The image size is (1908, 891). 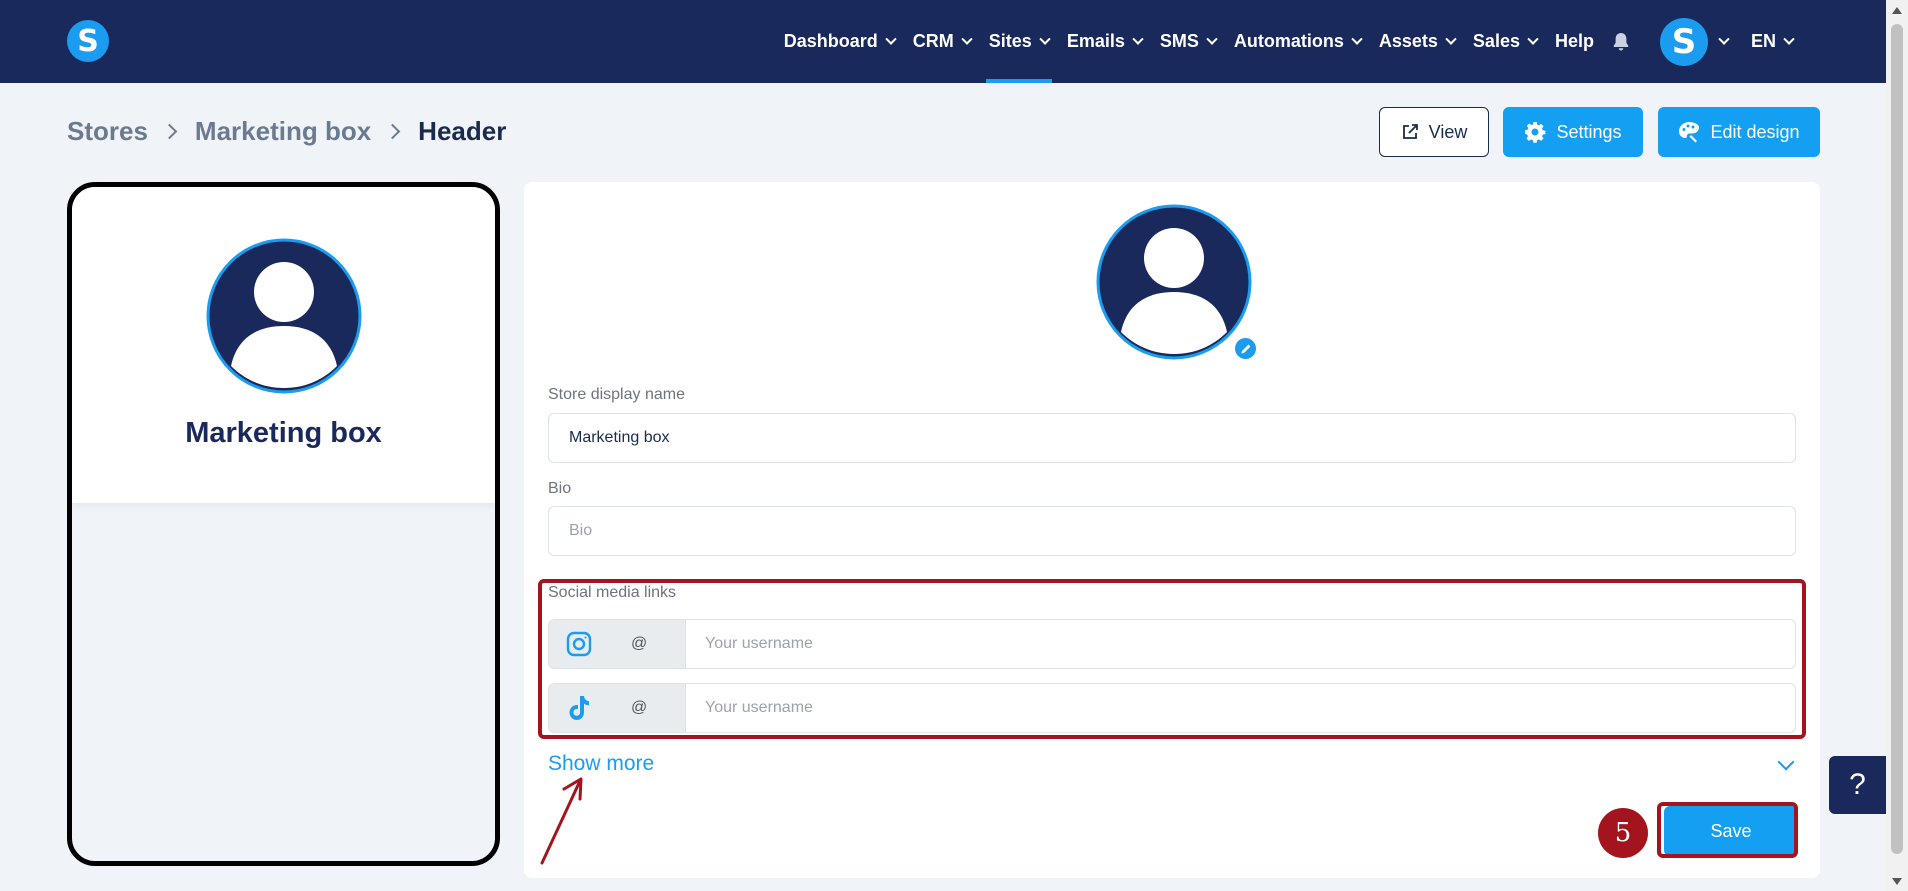 What do you see at coordinates (601, 764) in the screenshot?
I see `show-more-link: Show more` at bounding box center [601, 764].